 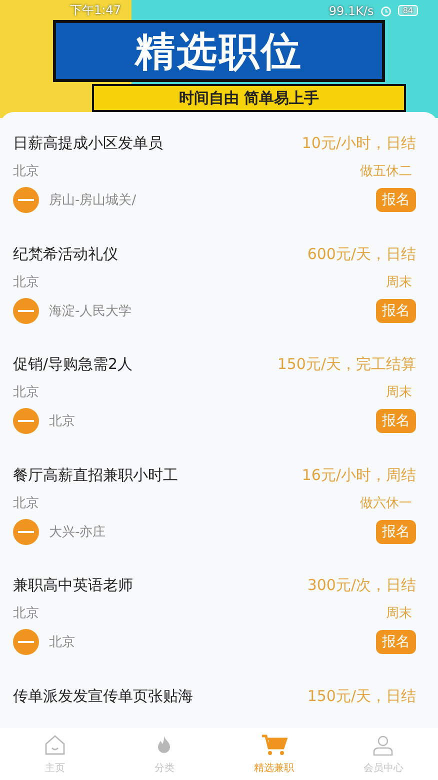 I want to click on salary-text: 150元/天，完工结算, so click(x=346, y=364).